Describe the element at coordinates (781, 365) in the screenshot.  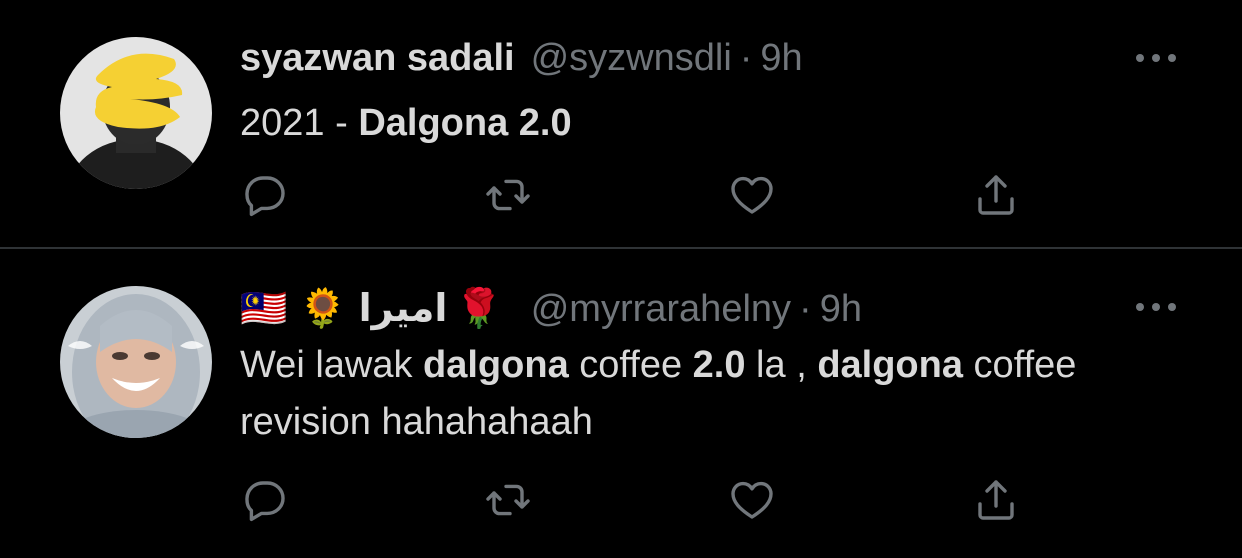
I see `text-segment: la ,` at that location.